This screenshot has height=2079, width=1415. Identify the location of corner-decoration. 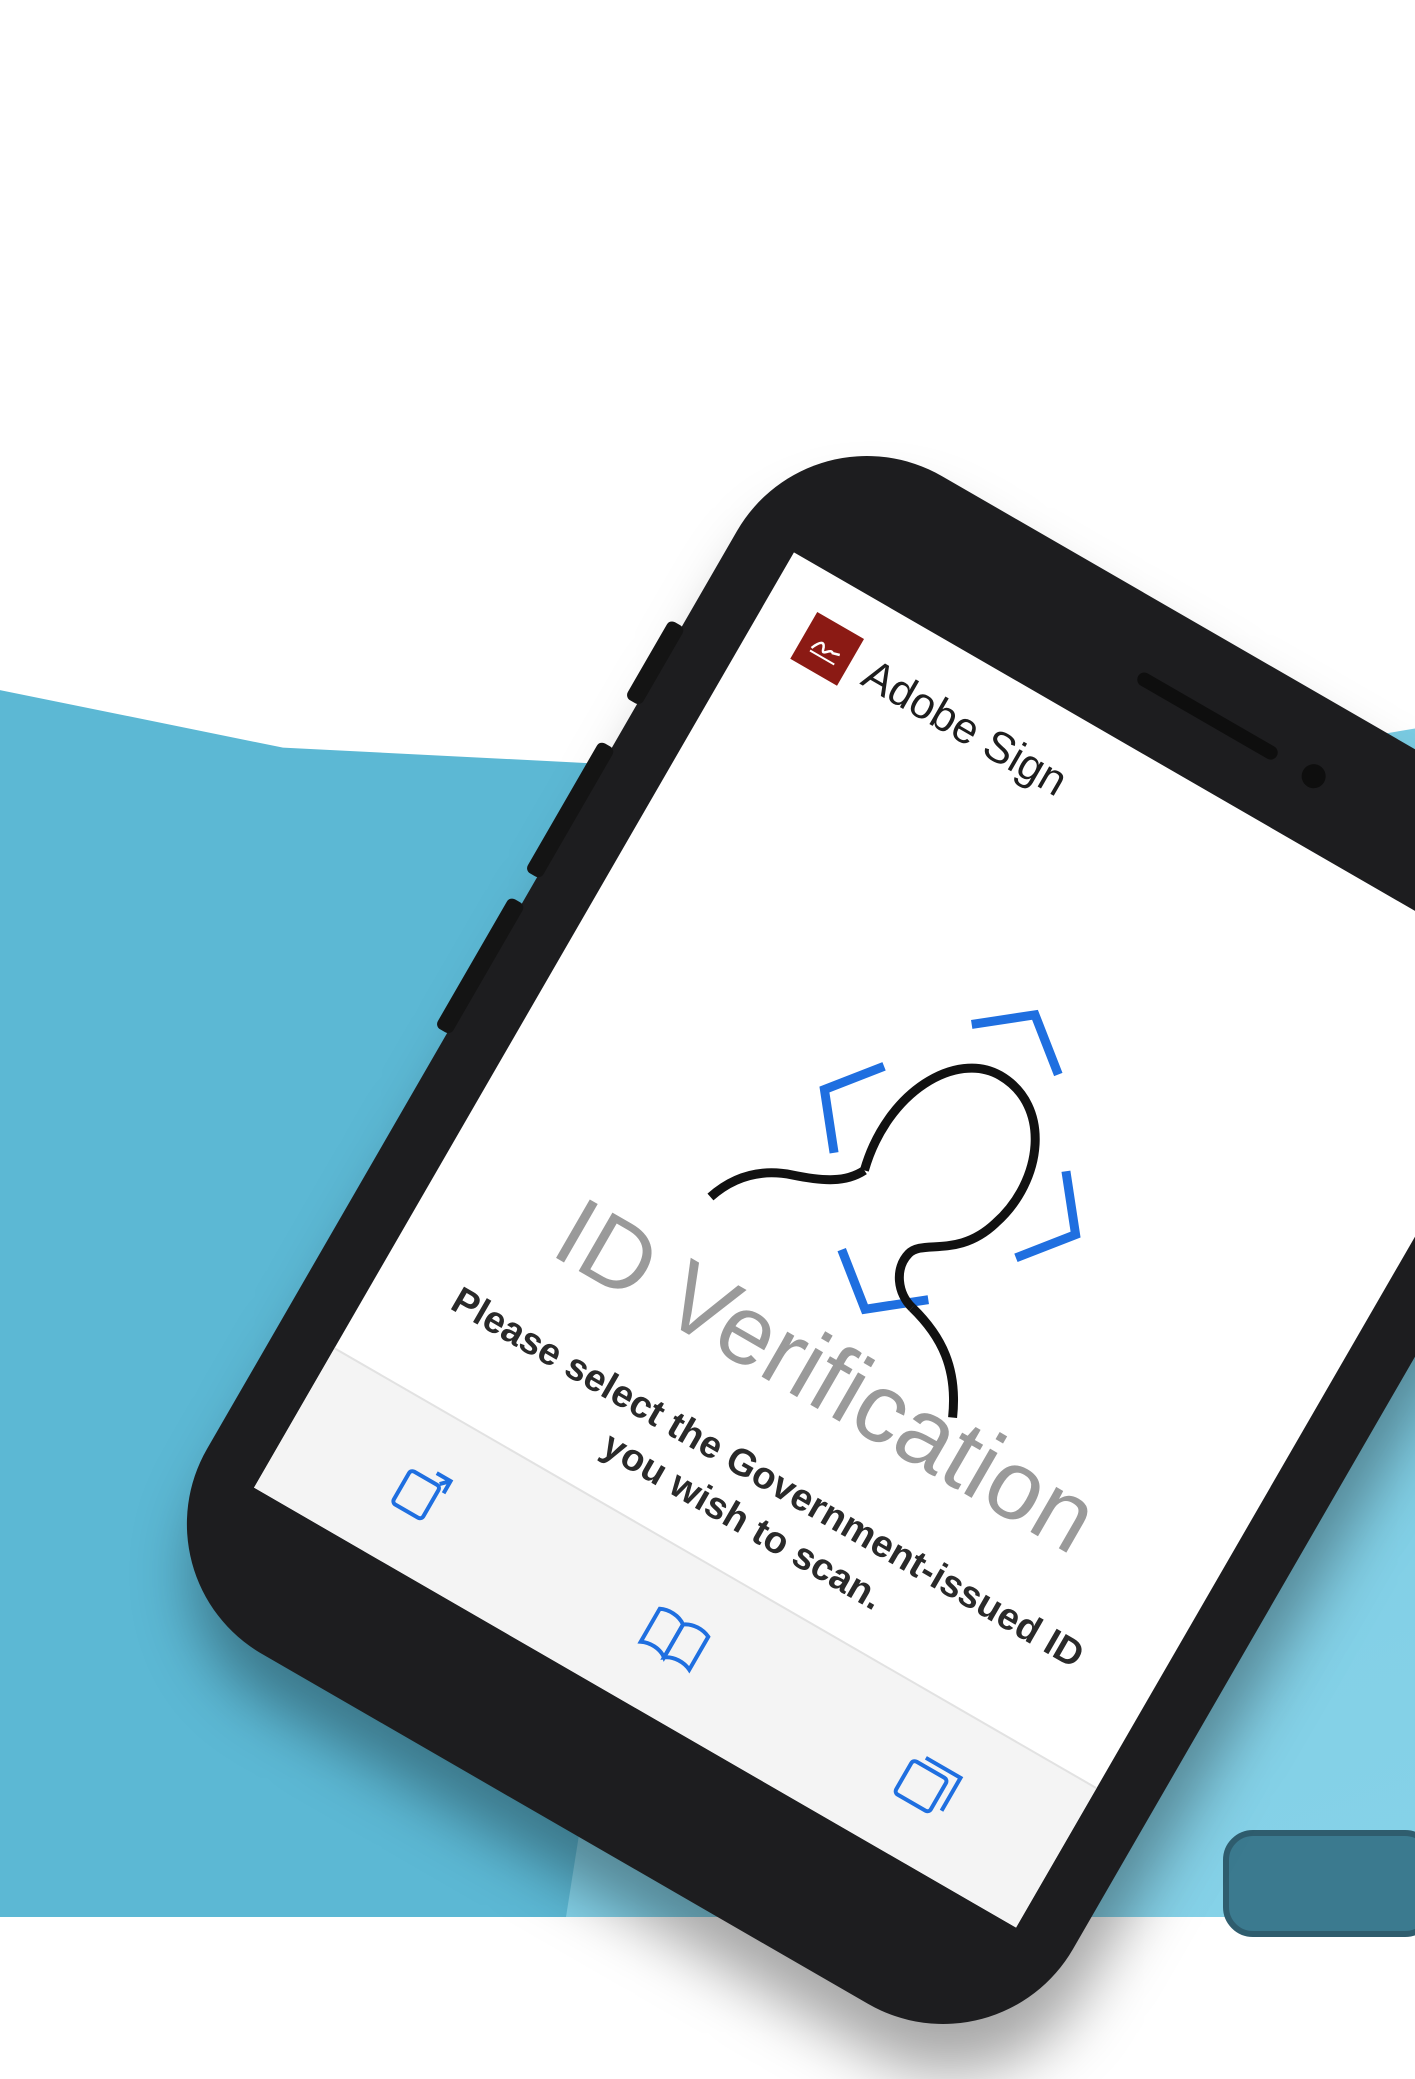
(1319, 1883).